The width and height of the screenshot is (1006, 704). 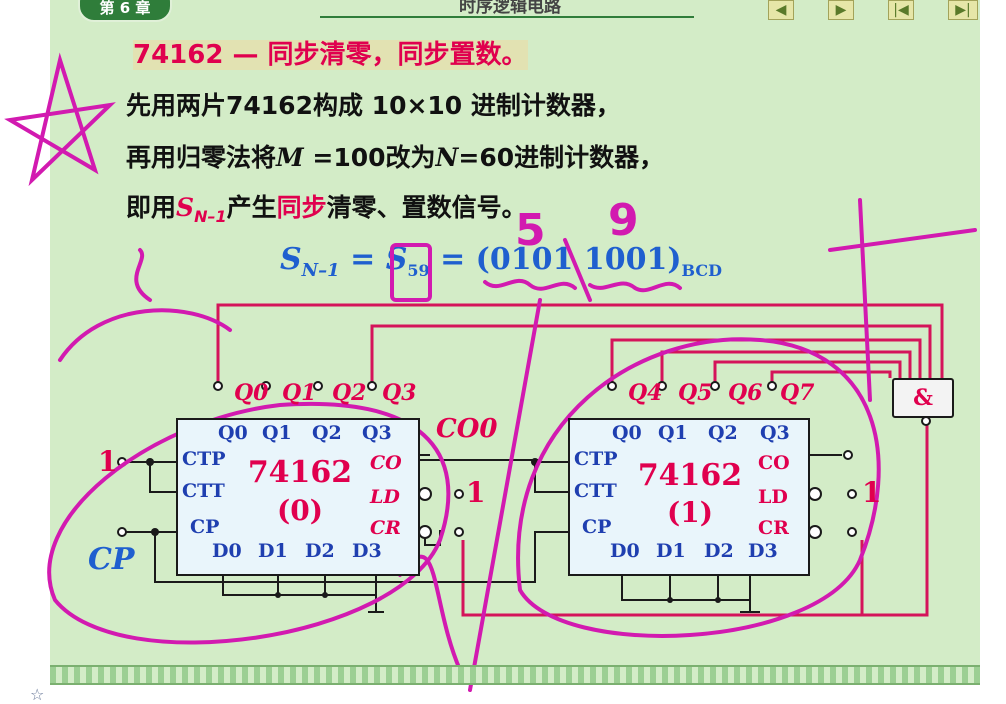 What do you see at coordinates (277, 433) in the screenshot?
I see `chip0-pin-q1: Q1` at bounding box center [277, 433].